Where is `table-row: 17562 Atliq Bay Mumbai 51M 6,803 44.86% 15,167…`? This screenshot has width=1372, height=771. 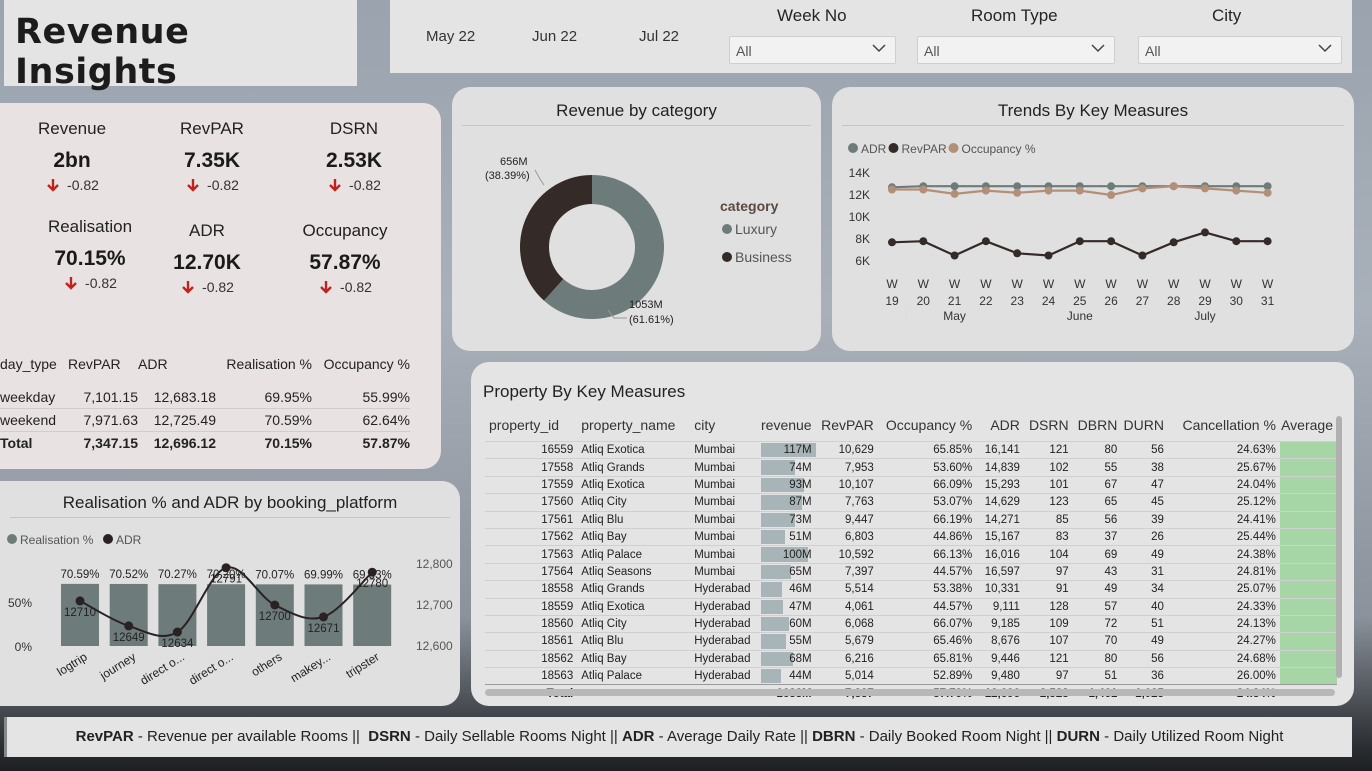
table-row: 17562 Atliq Bay Mumbai 51M 6,803 44.86% 15,167… is located at coordinates (911, 536).